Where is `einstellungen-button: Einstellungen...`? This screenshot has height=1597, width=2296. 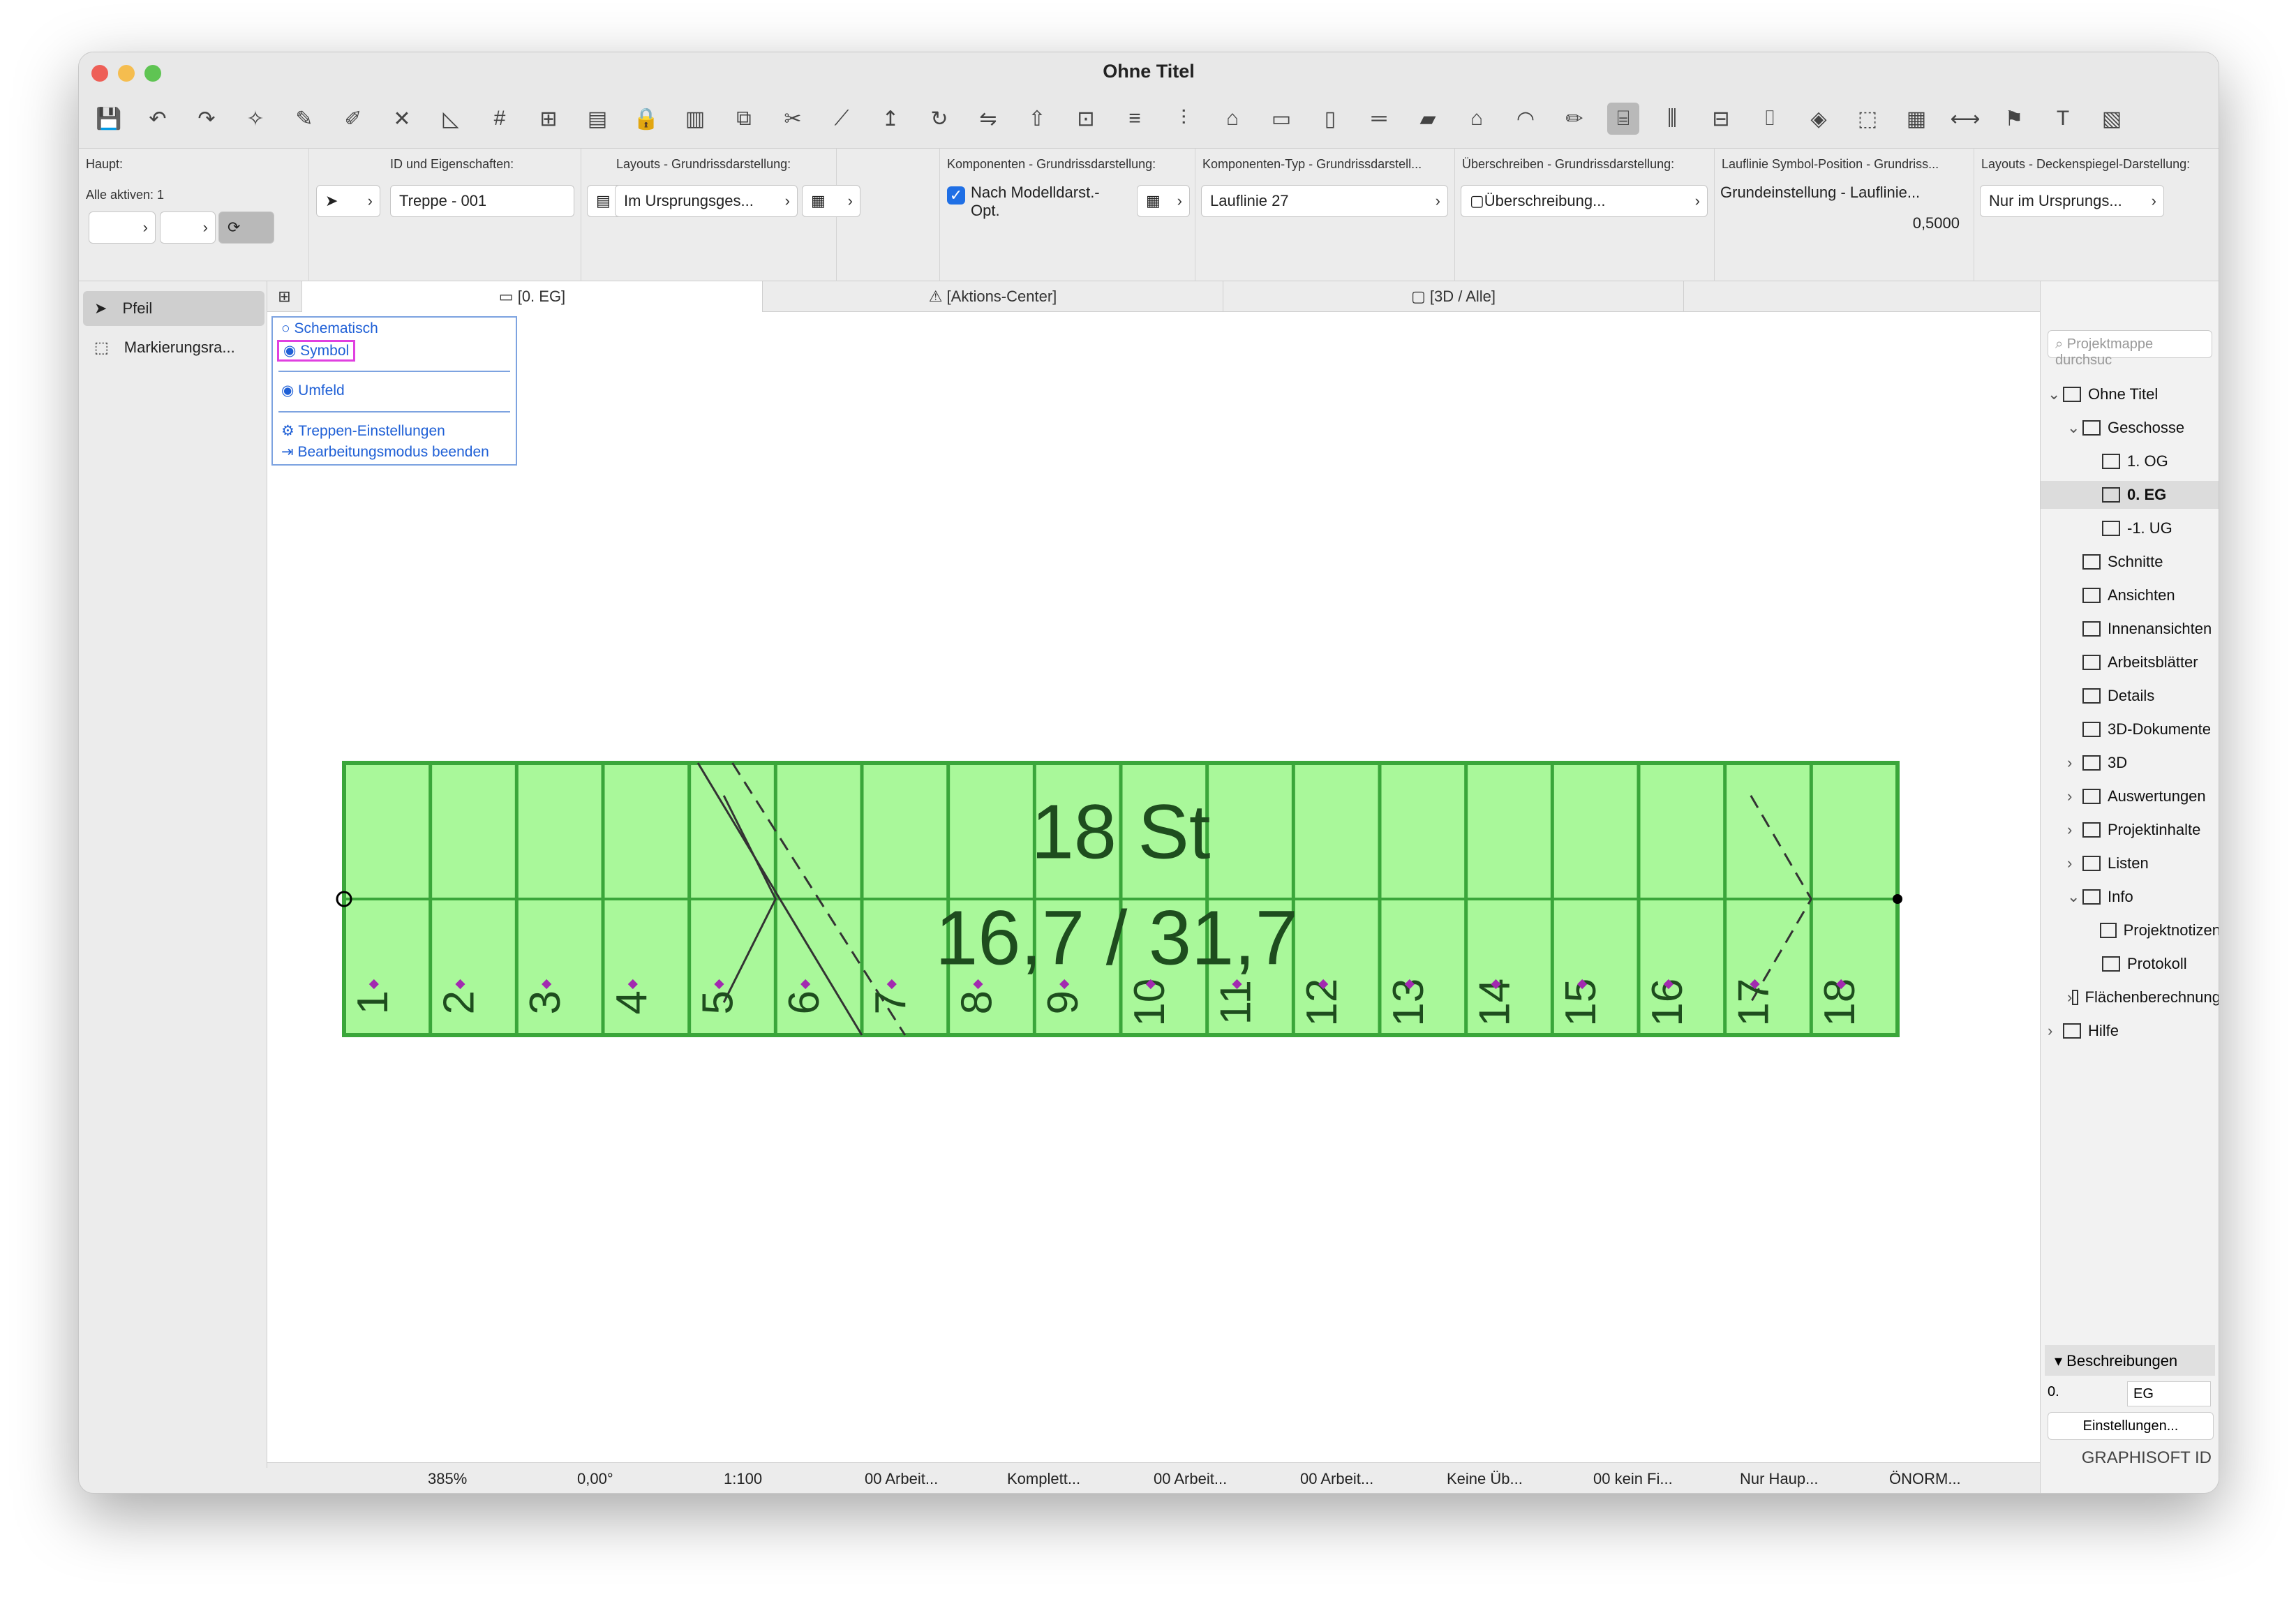 einstellungen-button: Einstellungen... is located at coordinates (2131, 1426).